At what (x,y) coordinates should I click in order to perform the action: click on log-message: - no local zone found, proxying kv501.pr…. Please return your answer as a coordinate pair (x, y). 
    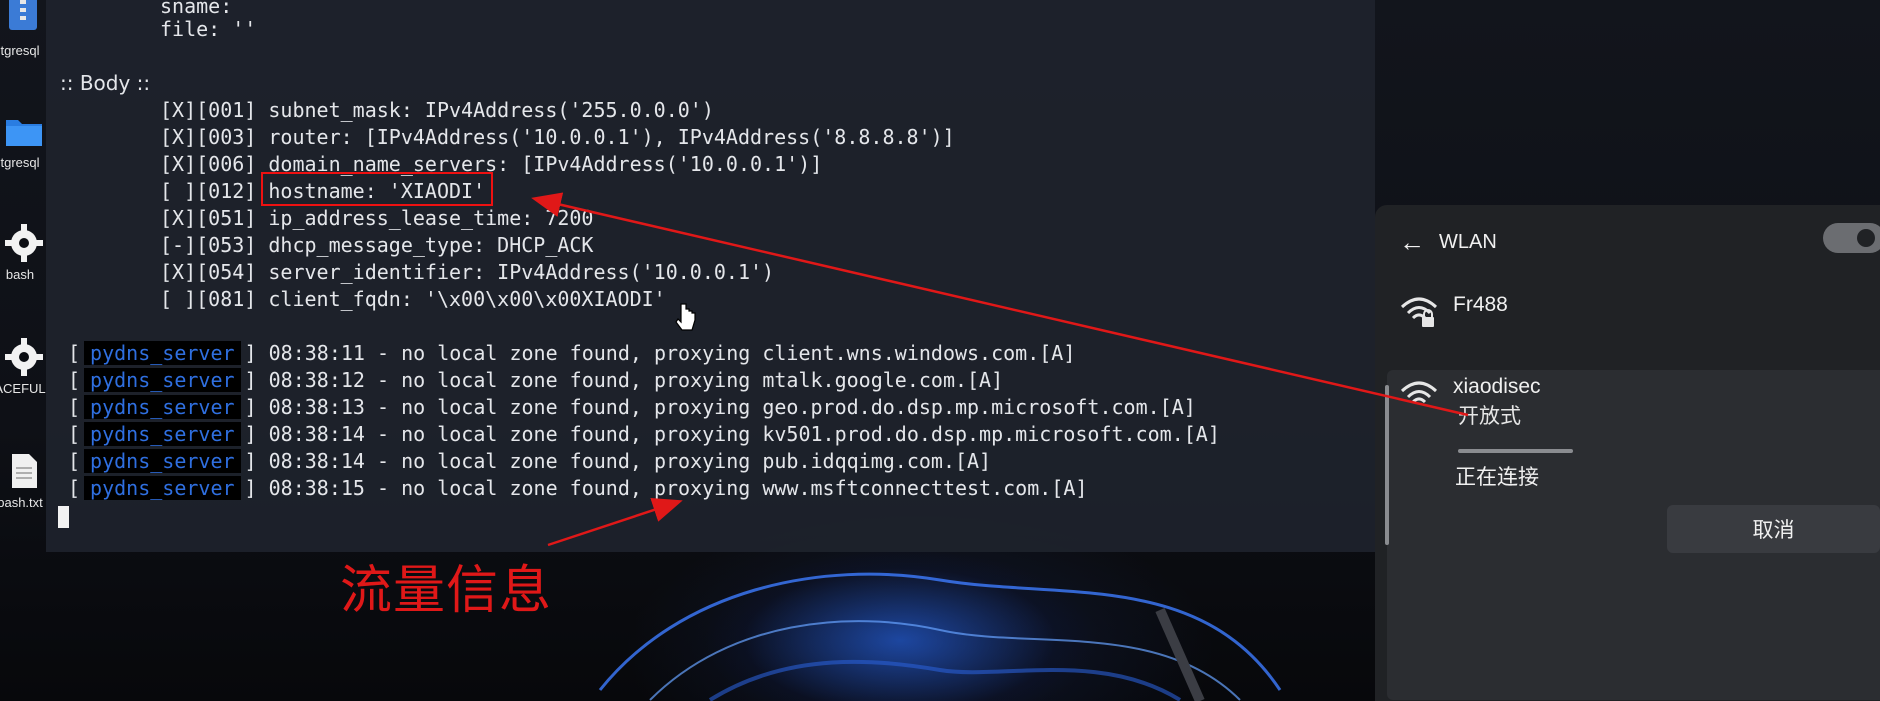
    Looking at the image, I should click on (792, 434).